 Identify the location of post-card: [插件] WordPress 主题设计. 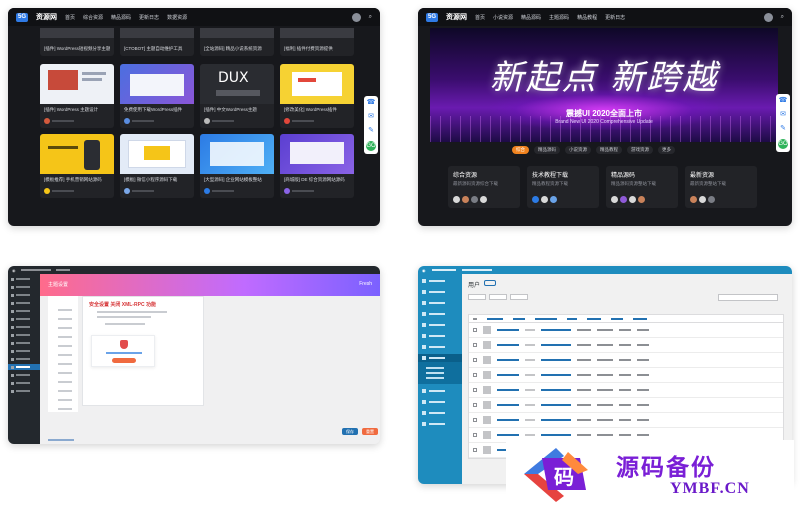
(77, 96).